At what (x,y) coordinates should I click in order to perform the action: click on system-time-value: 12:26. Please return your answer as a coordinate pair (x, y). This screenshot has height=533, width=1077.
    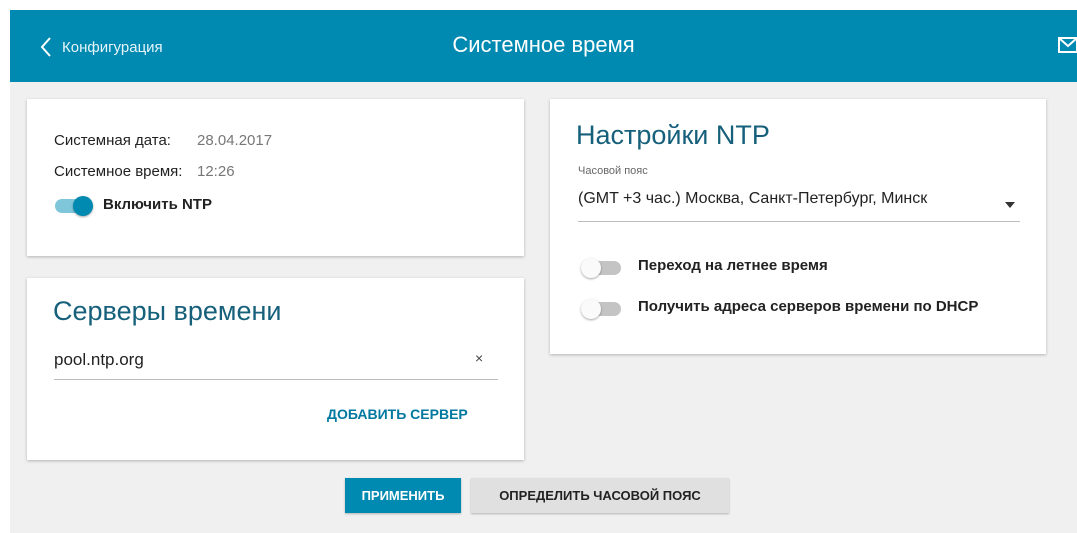
    Looking at the image, I should click on (216, 171).